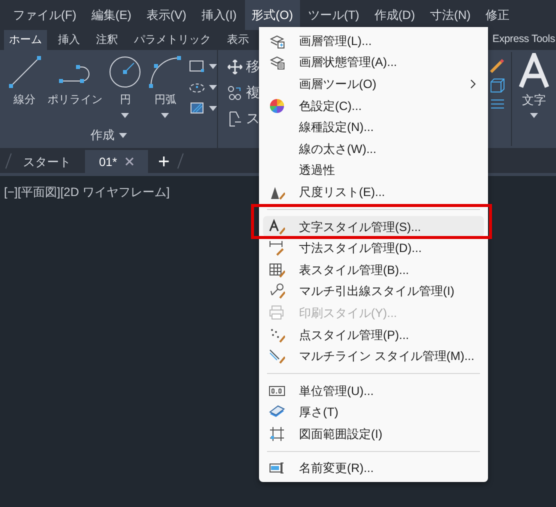 The width and height of the screenshot is (556, 507). Describe the element at coordinates (45, 15) in the screenshot. I see `menu-bar-item: ファイル(F)` at that location.